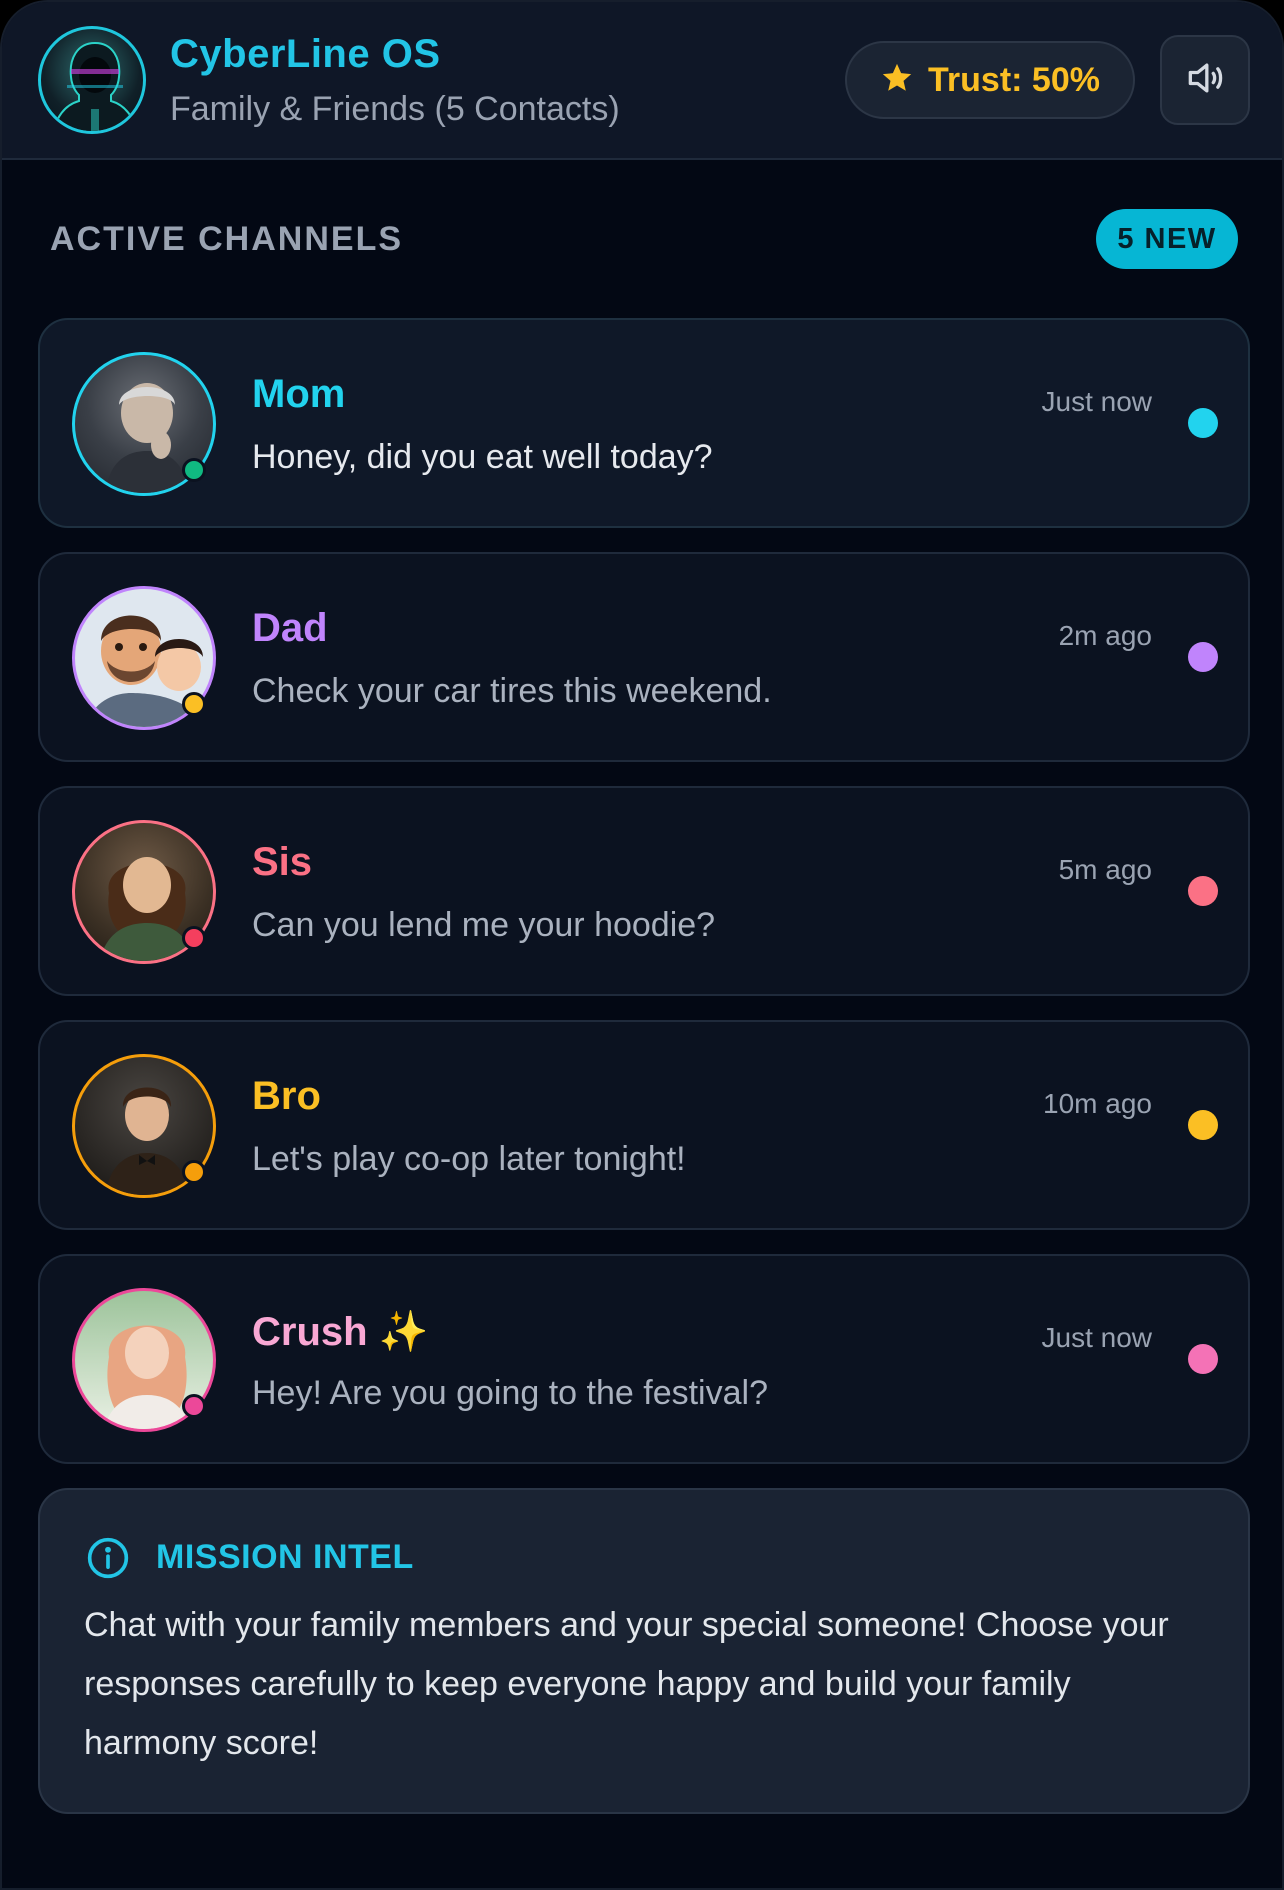  What do you see at coordinates (340, 1332) in the screenshot?
I see `contact-name: Crush ✨` at bounding box center [340, 1332].